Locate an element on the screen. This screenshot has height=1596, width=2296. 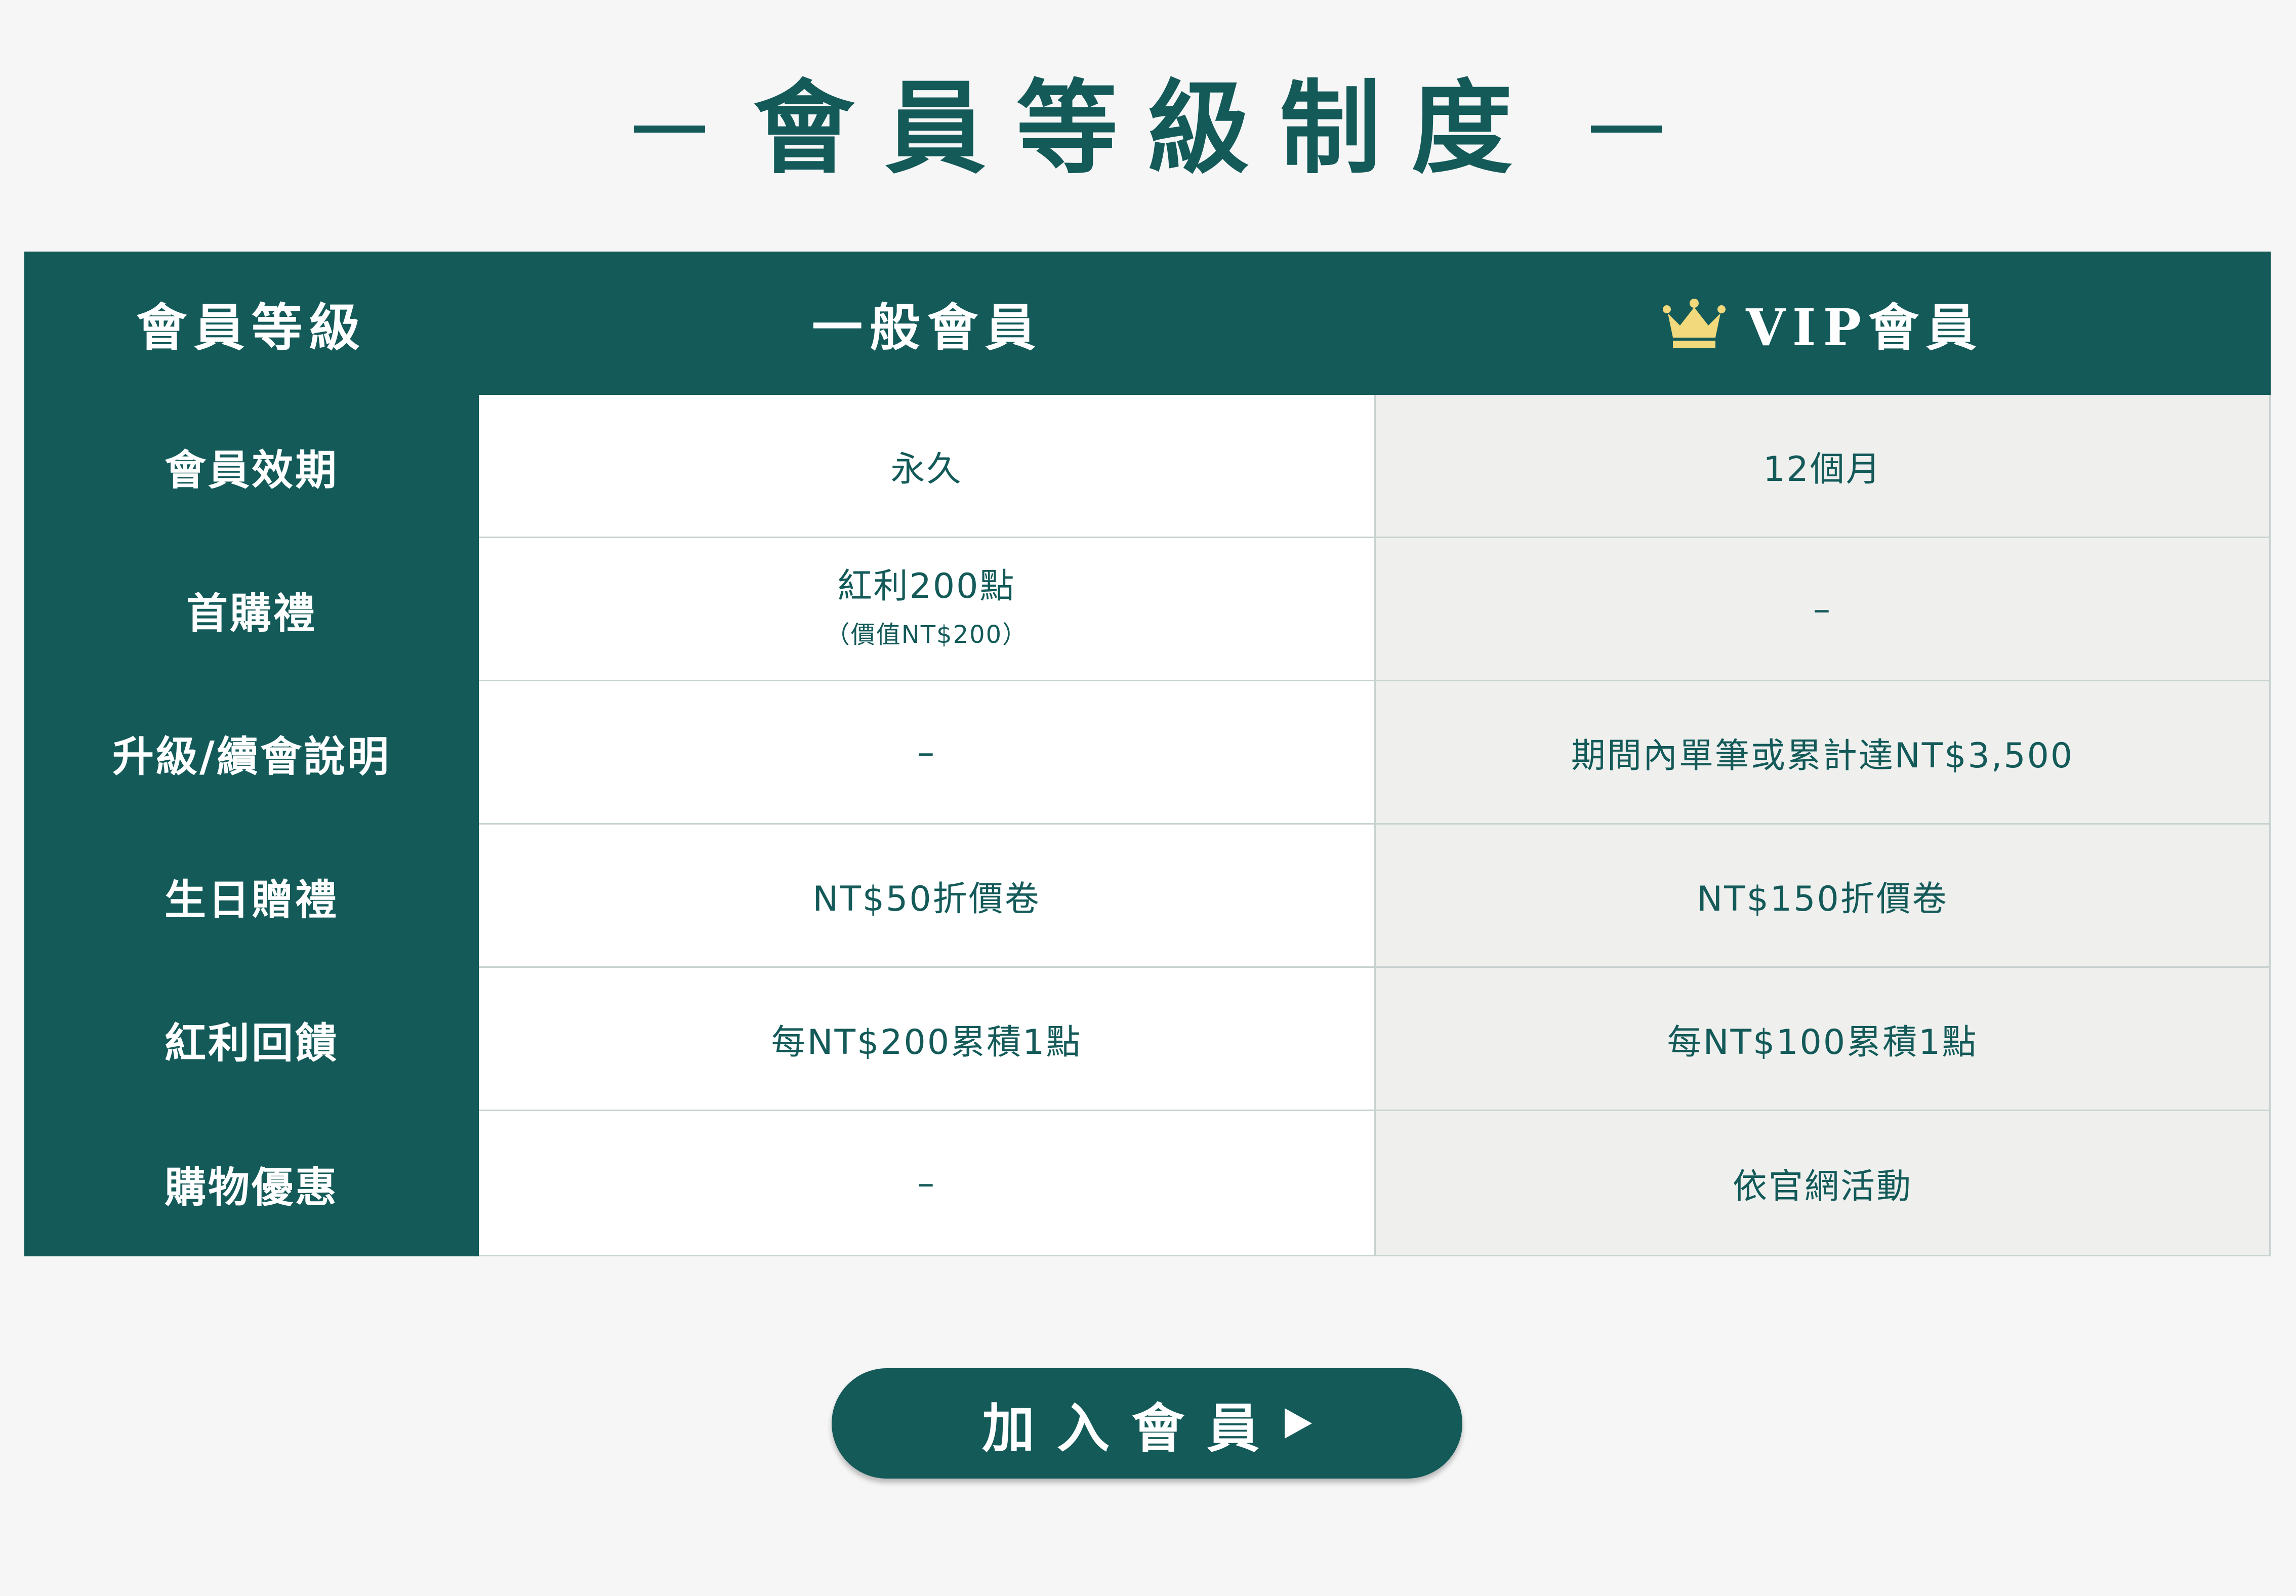
table-header-row: 會員等級 一般會員 VIP會員 is located at coordinates (1147, 323).